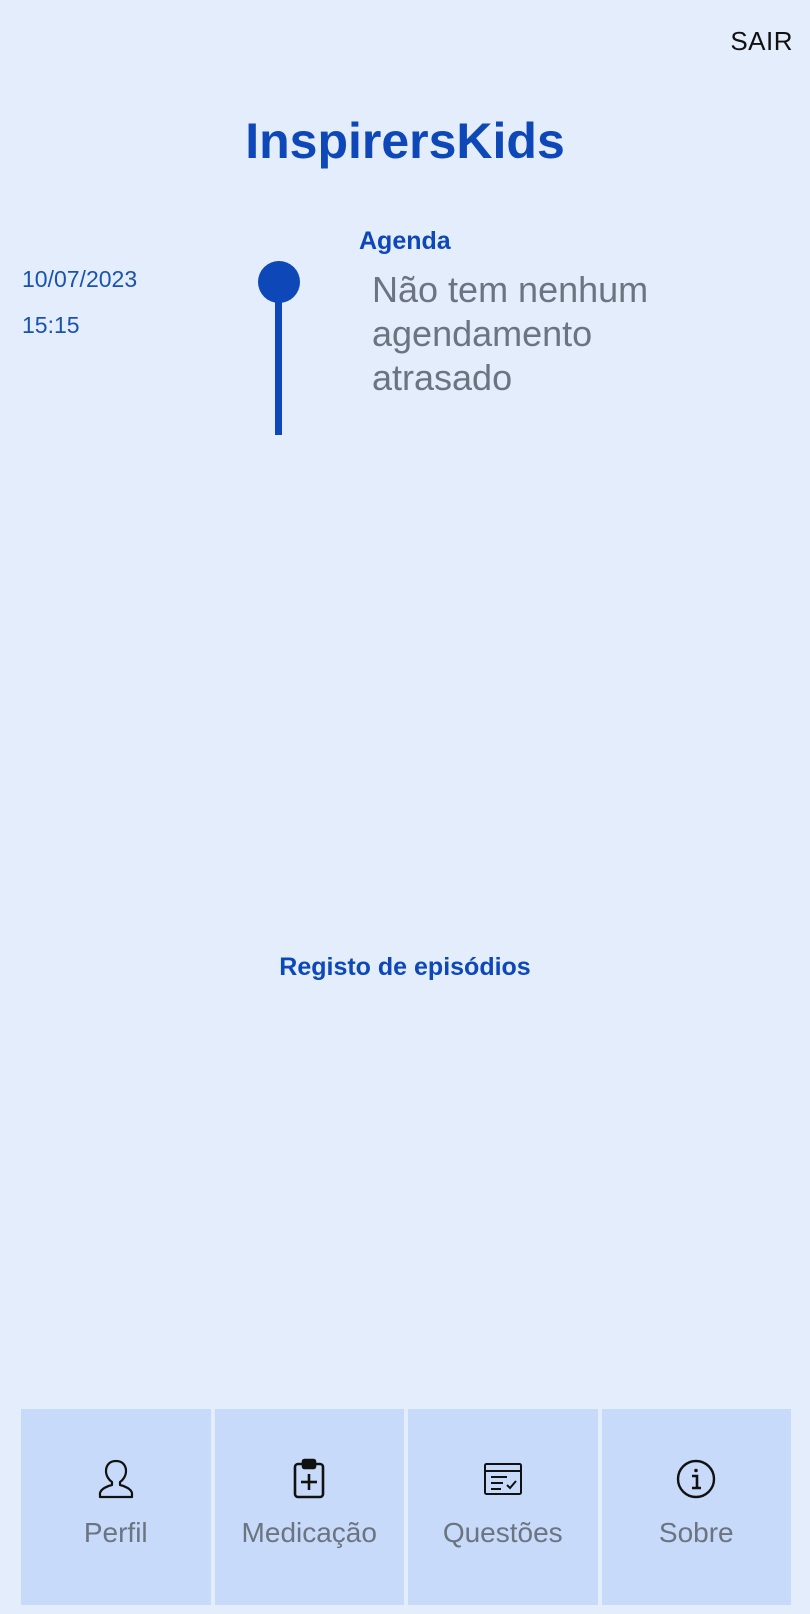  I want to click on clipboard-plus-icon, so click(309, 1479).